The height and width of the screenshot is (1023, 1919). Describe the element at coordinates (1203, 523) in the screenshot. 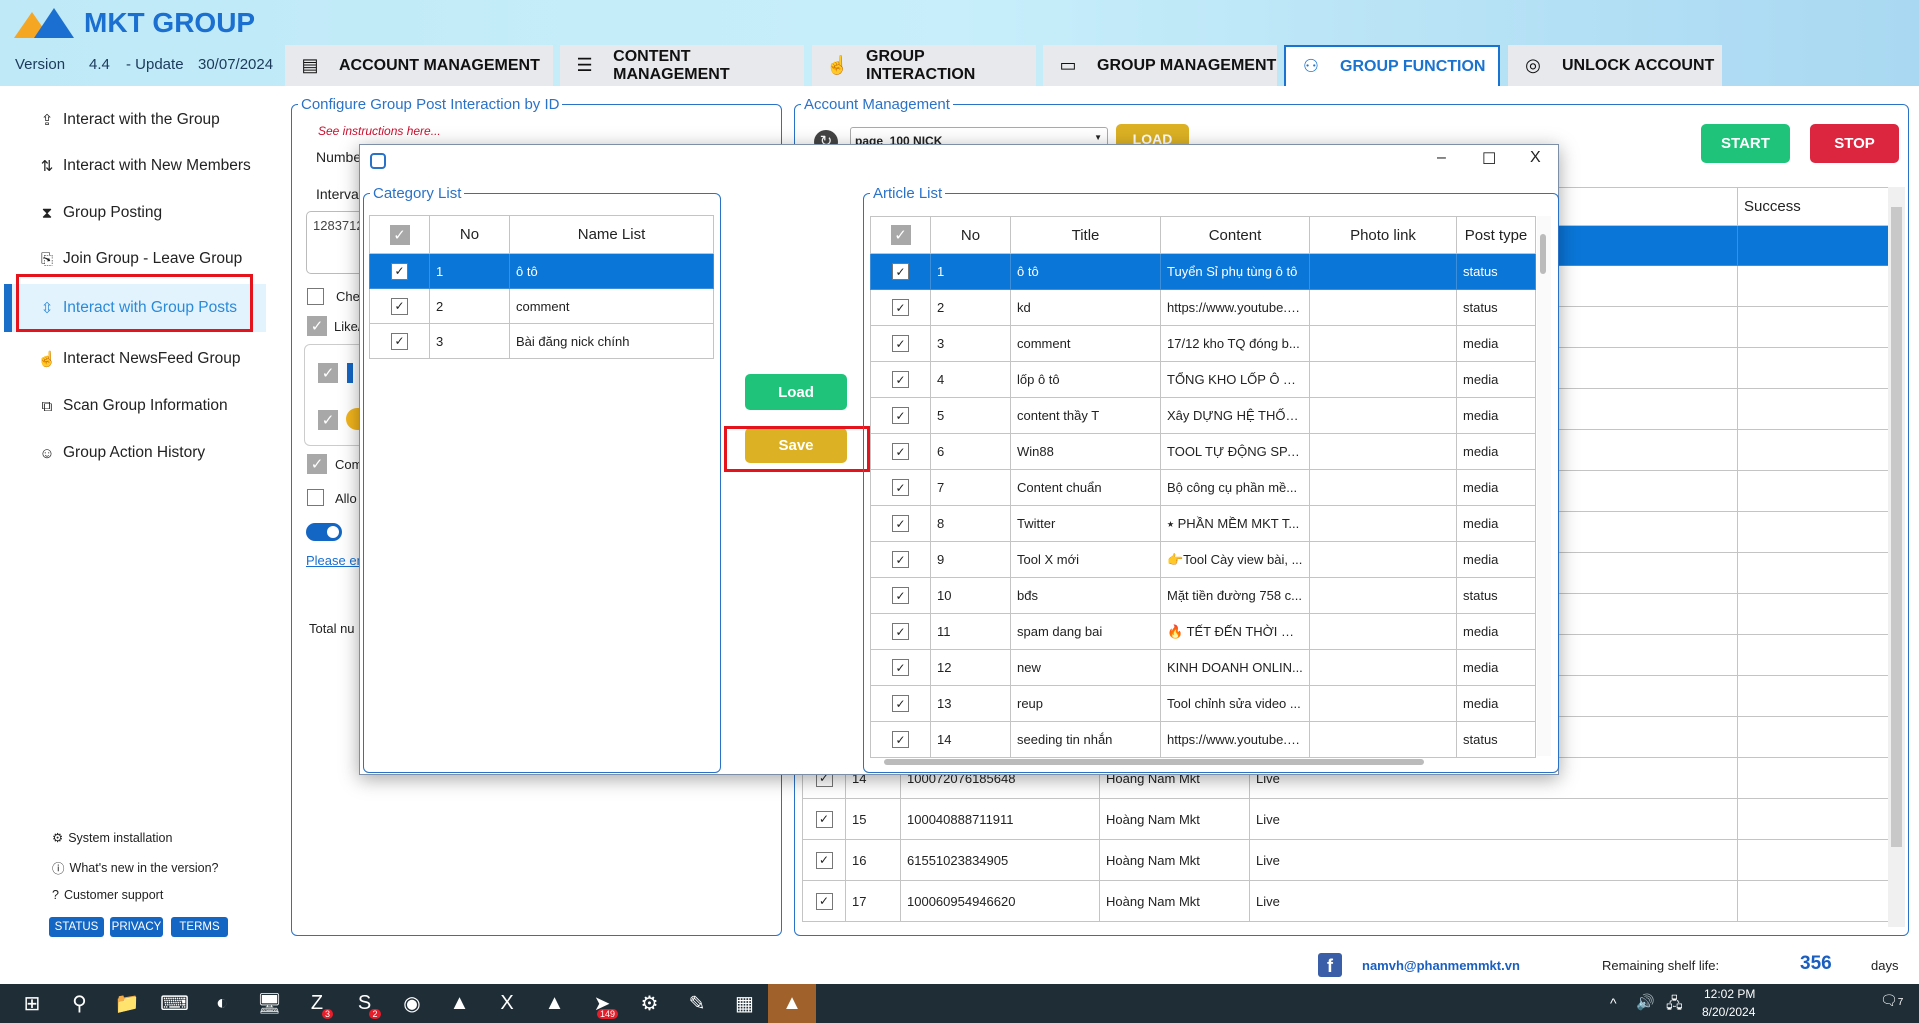

I see `article-row: ✓ 8 Twitter ⭑ PHẦN MỀM MKT T... media` at that location.